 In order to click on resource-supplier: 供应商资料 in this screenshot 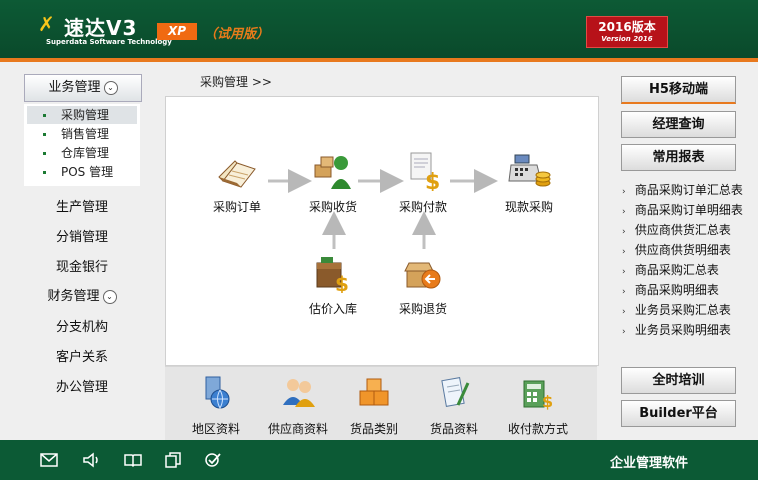, I will do `click(298, 406)`.